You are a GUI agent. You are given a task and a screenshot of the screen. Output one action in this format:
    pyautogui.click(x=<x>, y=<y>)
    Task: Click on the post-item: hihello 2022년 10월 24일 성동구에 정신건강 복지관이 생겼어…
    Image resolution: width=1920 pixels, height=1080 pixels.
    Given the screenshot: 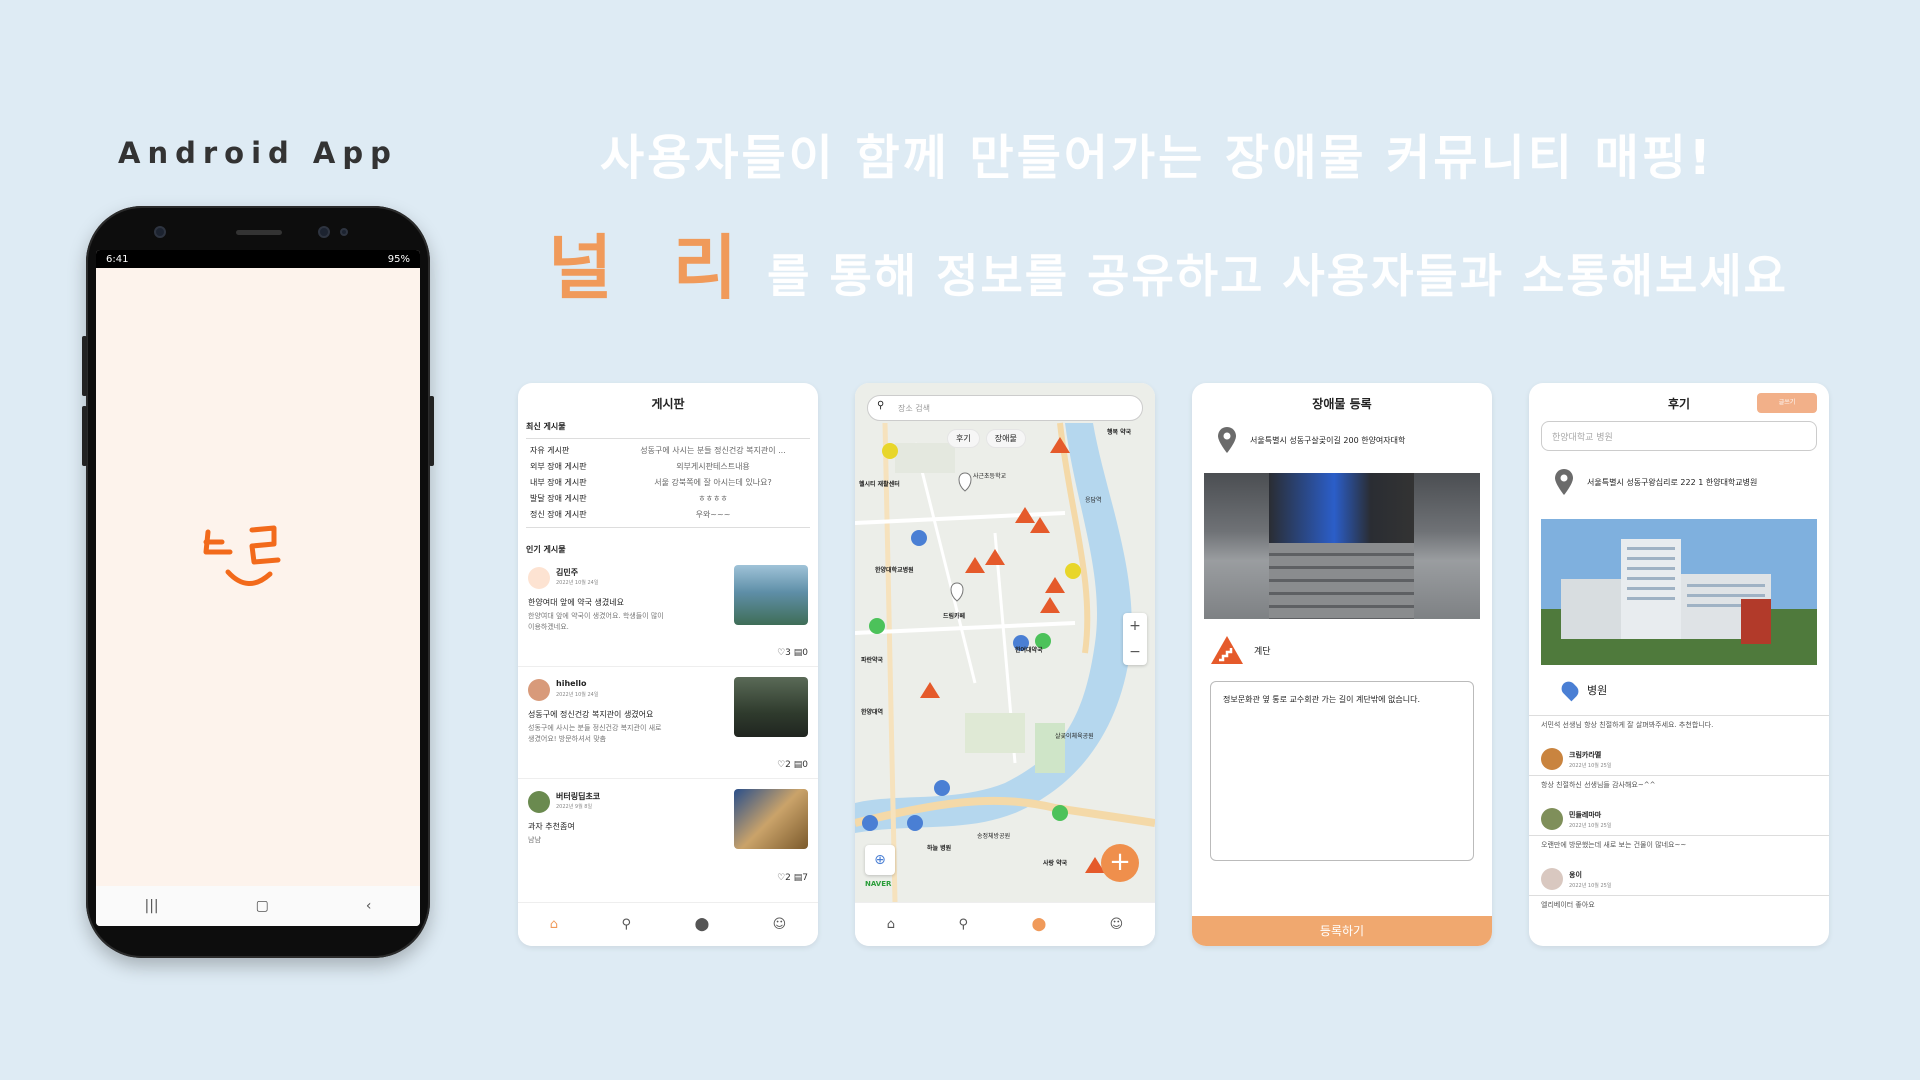 What is the action you would take?
    pyautogui.click(x=668, y=723)
    